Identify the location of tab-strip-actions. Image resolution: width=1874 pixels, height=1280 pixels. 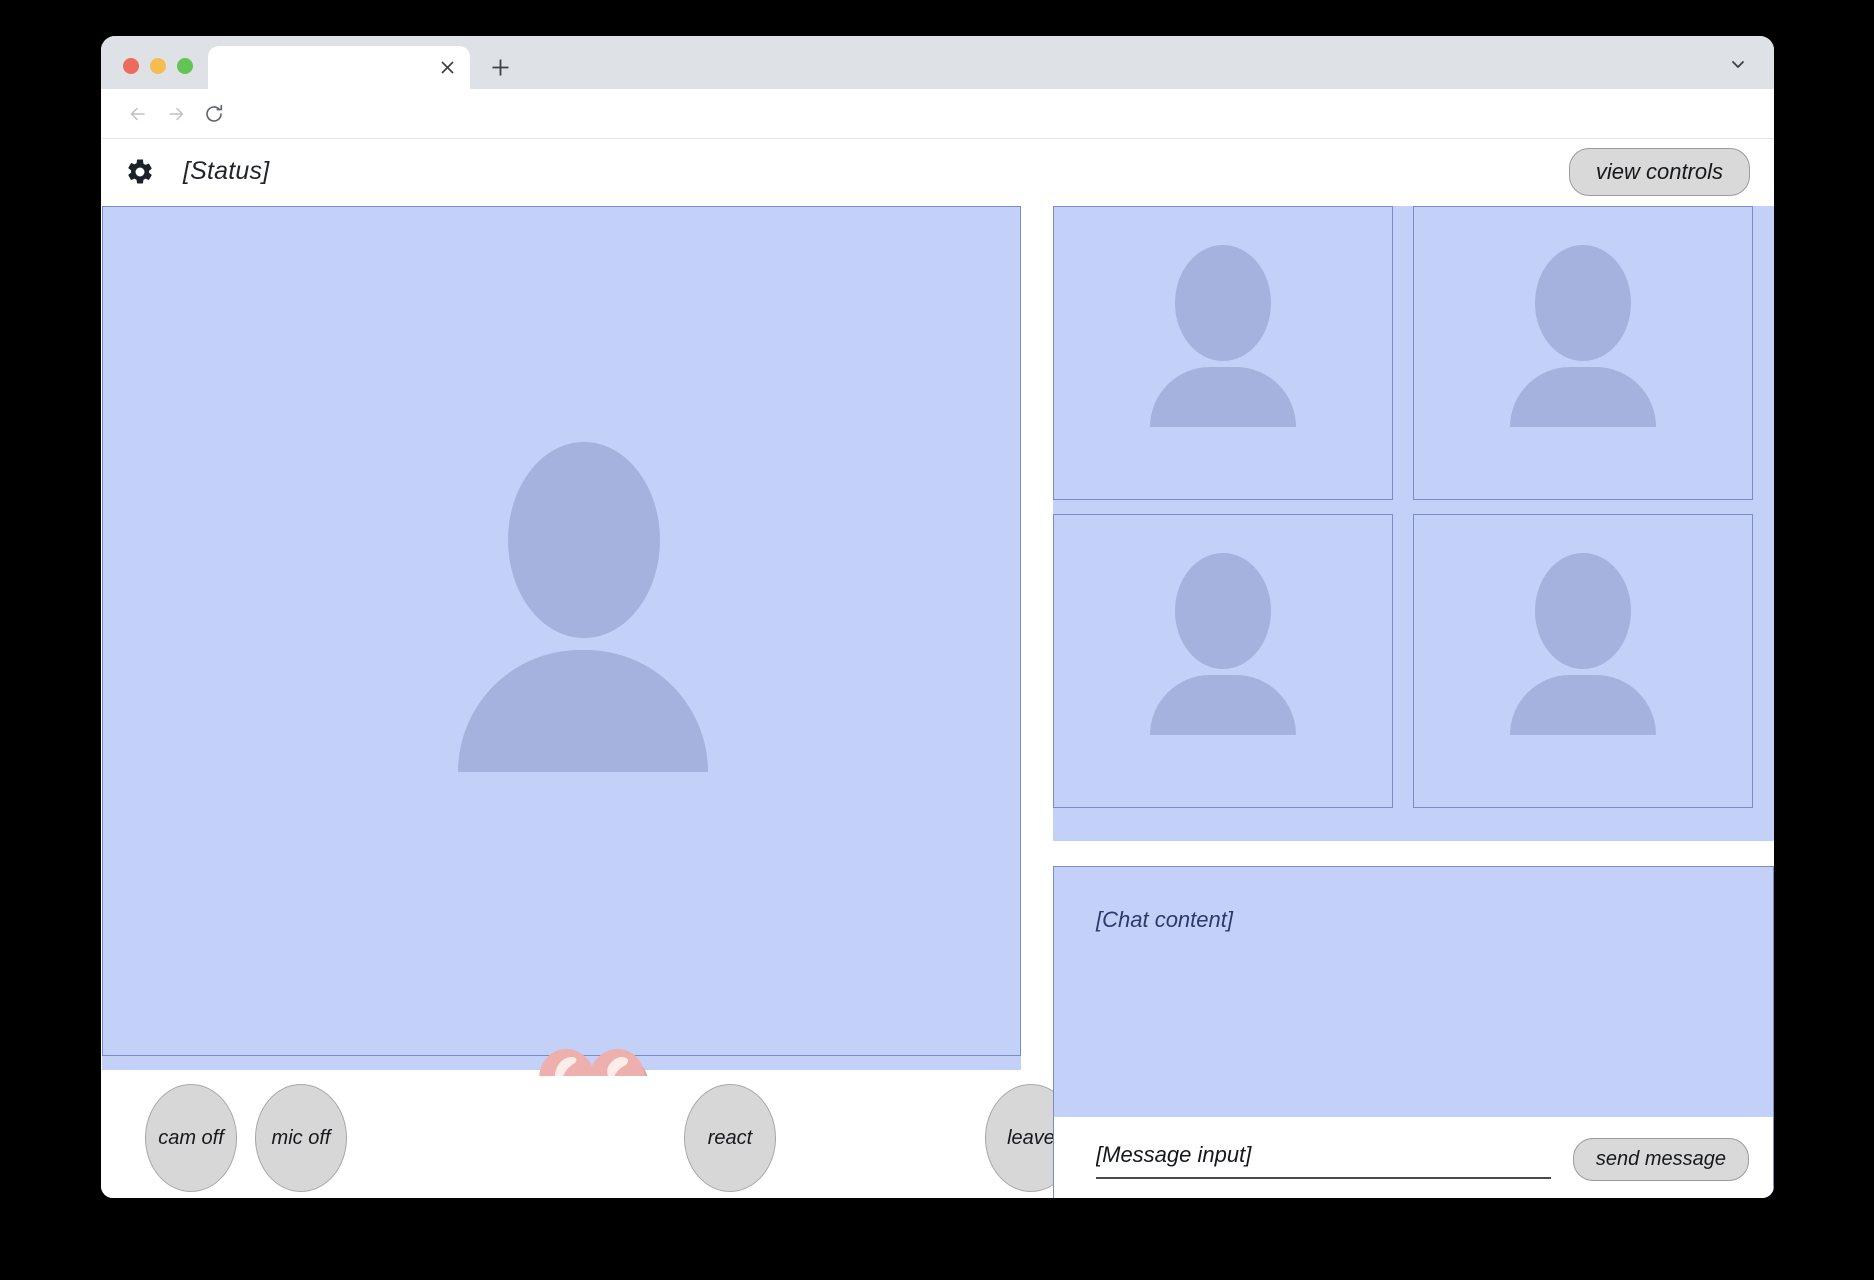
(1750, 70).